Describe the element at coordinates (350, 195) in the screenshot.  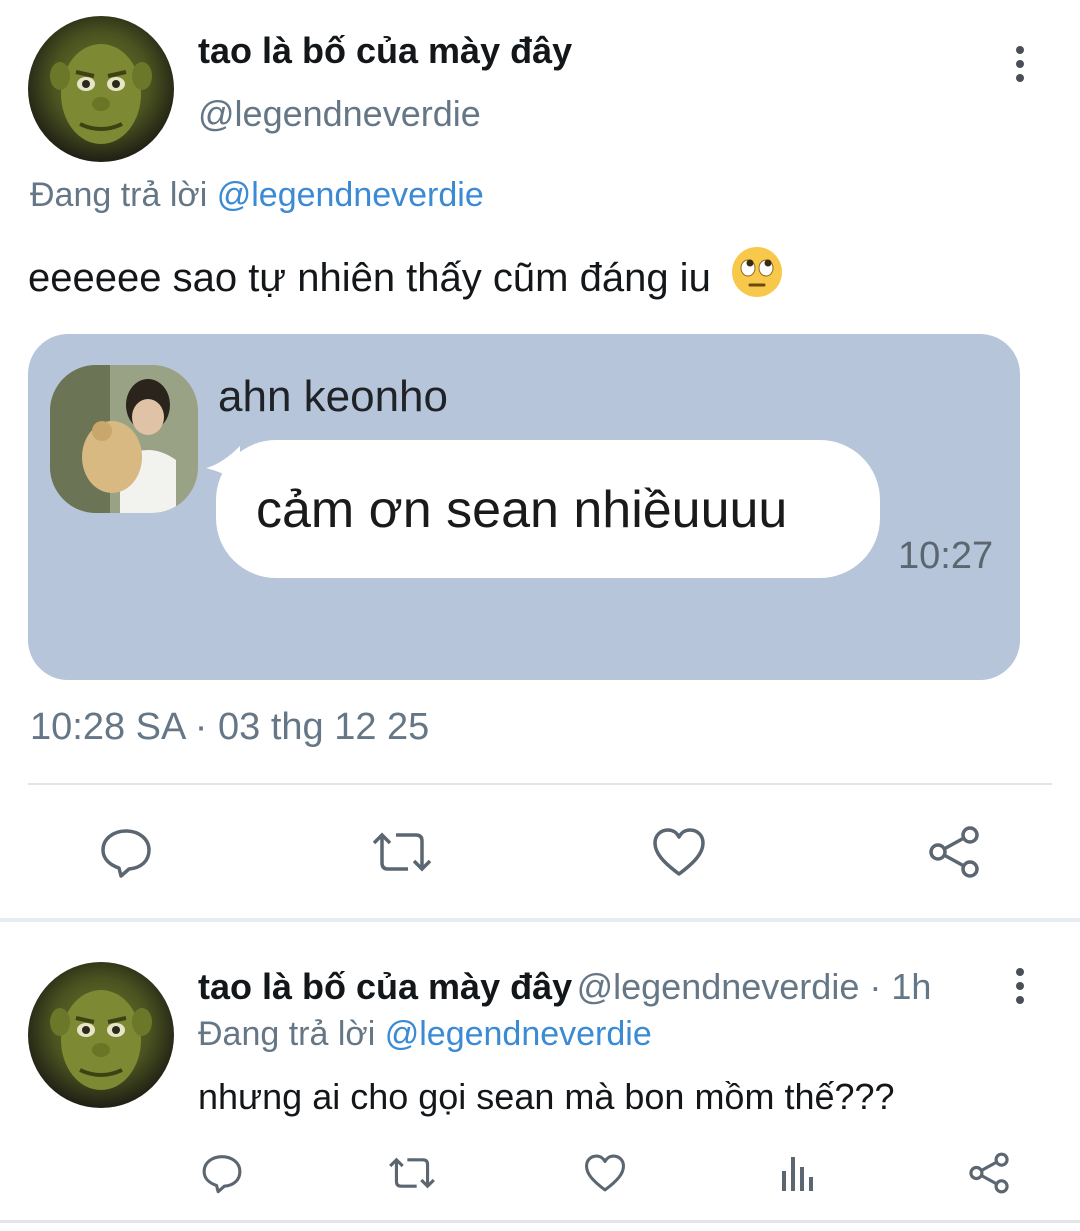
I see `reply-mention-link: @legendneverdie` at that location.